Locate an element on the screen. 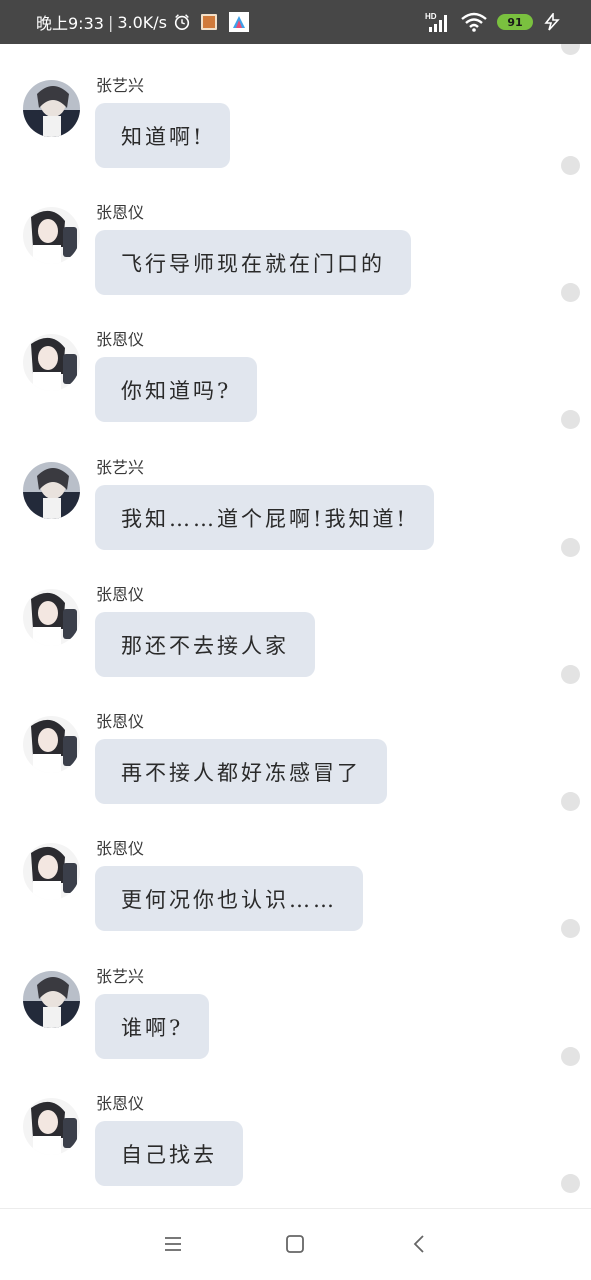 The width and height of the screenshot is (591, 1280). message-bubble: 自己找去 is located at coordinates (169, 1153).